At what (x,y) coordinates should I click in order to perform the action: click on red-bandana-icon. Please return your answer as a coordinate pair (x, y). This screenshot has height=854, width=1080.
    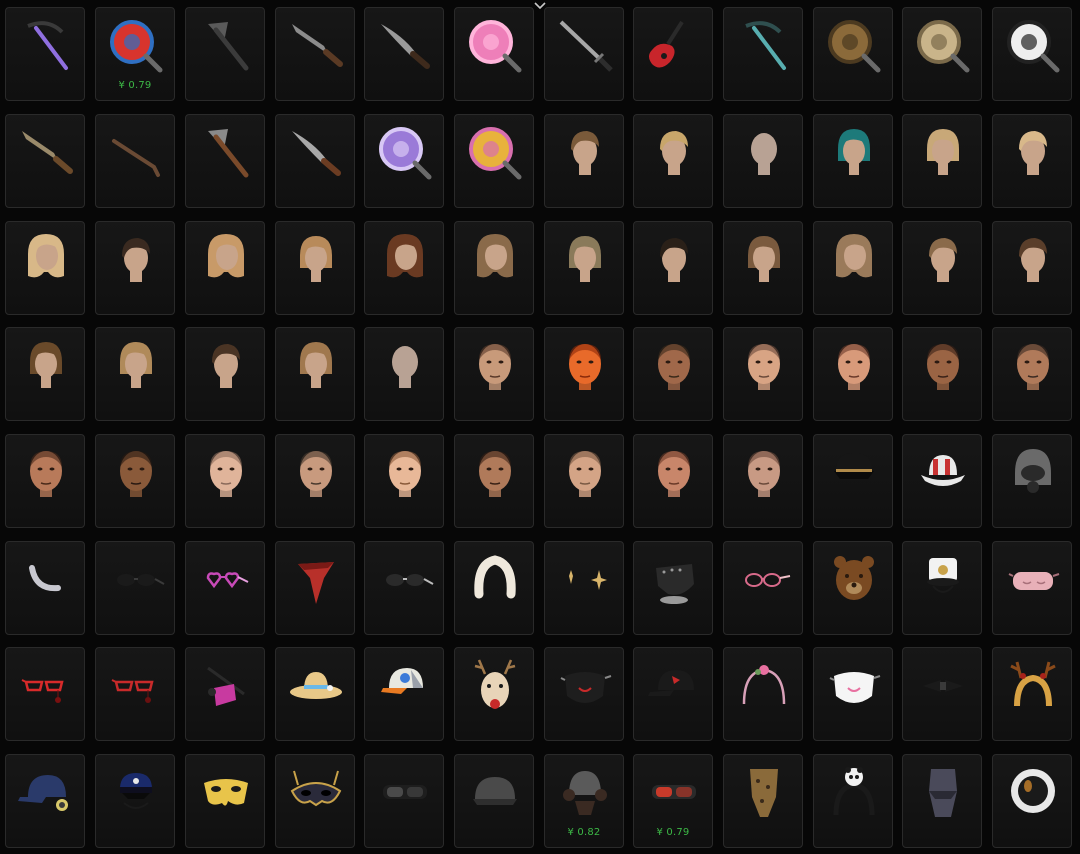
    Looking at the image, I should click on (316, 583).